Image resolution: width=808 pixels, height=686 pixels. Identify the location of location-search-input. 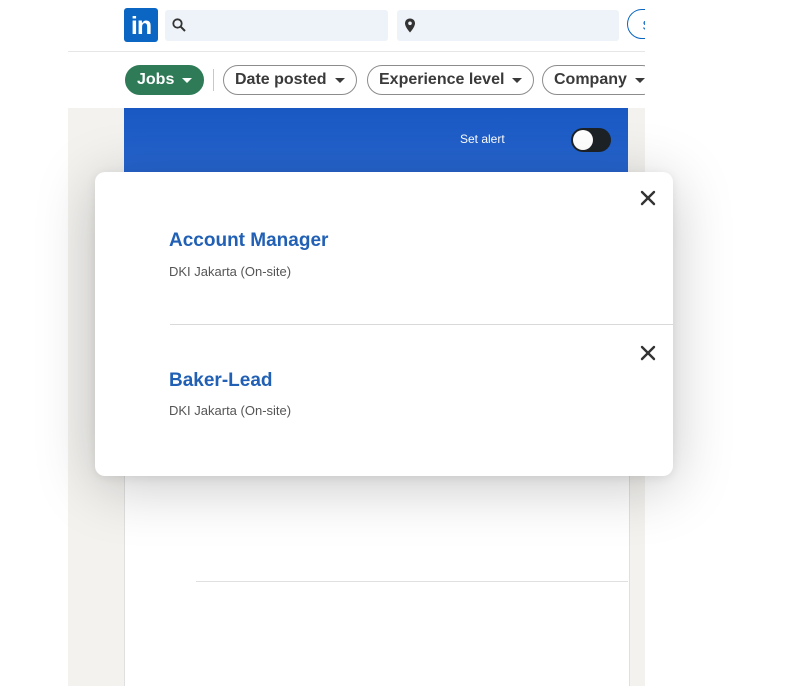
(520, 26).